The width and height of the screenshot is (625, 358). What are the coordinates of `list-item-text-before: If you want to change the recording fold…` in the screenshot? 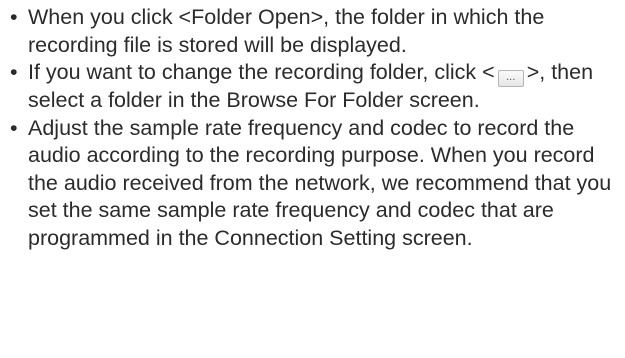 It's located at (261, 72).